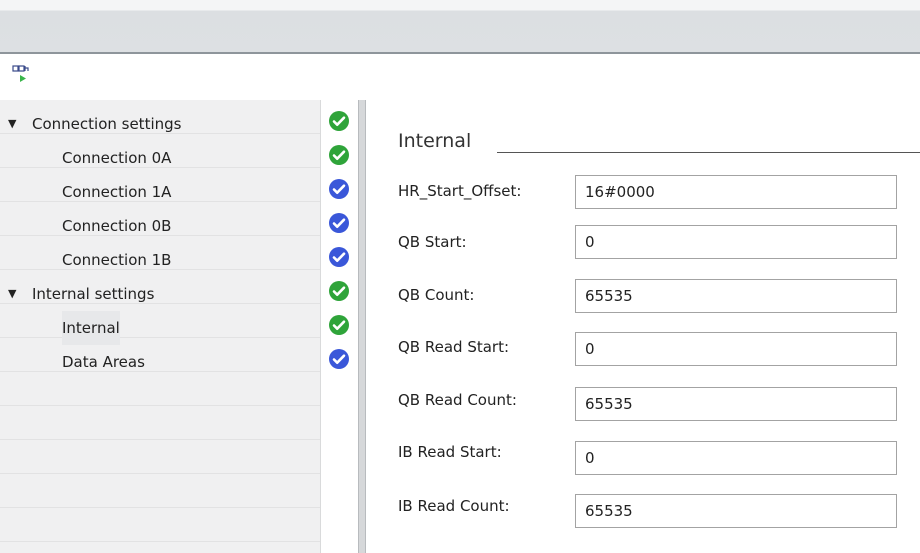 This screenshot has height=553, width=920. Describe the element at coordinates (454, 347) in the screenshot. I see `qb-read-start-label: QB Read Start:` at that location.